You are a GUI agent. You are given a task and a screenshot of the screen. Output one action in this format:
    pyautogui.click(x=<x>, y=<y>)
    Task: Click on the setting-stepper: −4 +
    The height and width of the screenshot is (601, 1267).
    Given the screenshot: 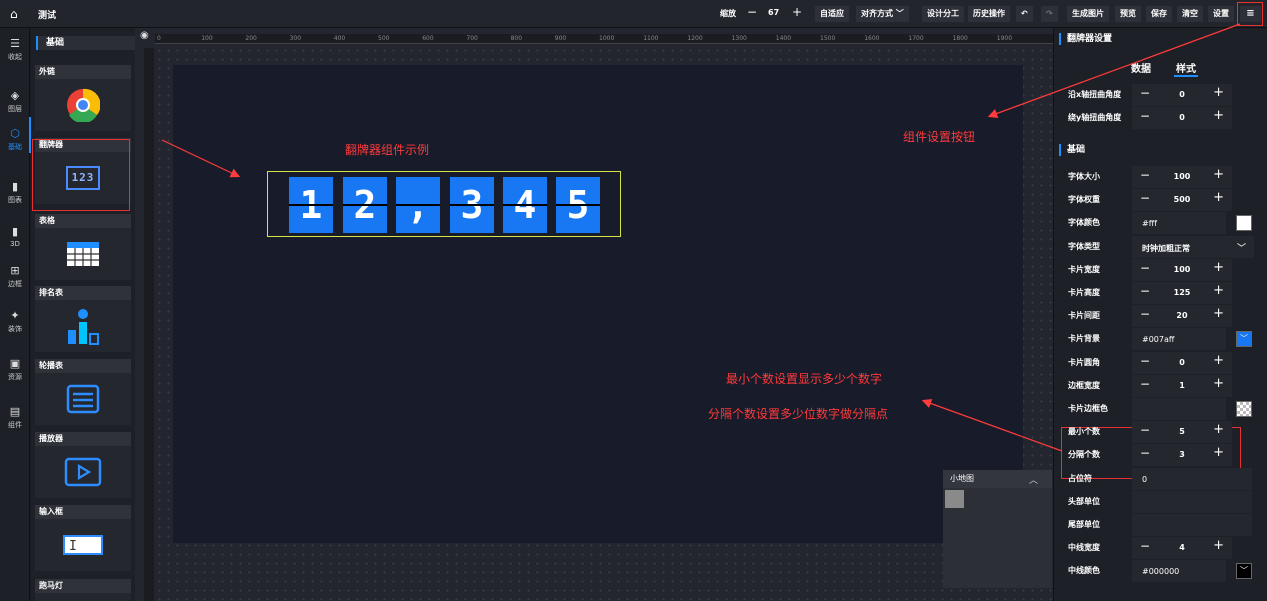 What is the action you would take?
    pyautogui.click(x=1182, y=548)
    